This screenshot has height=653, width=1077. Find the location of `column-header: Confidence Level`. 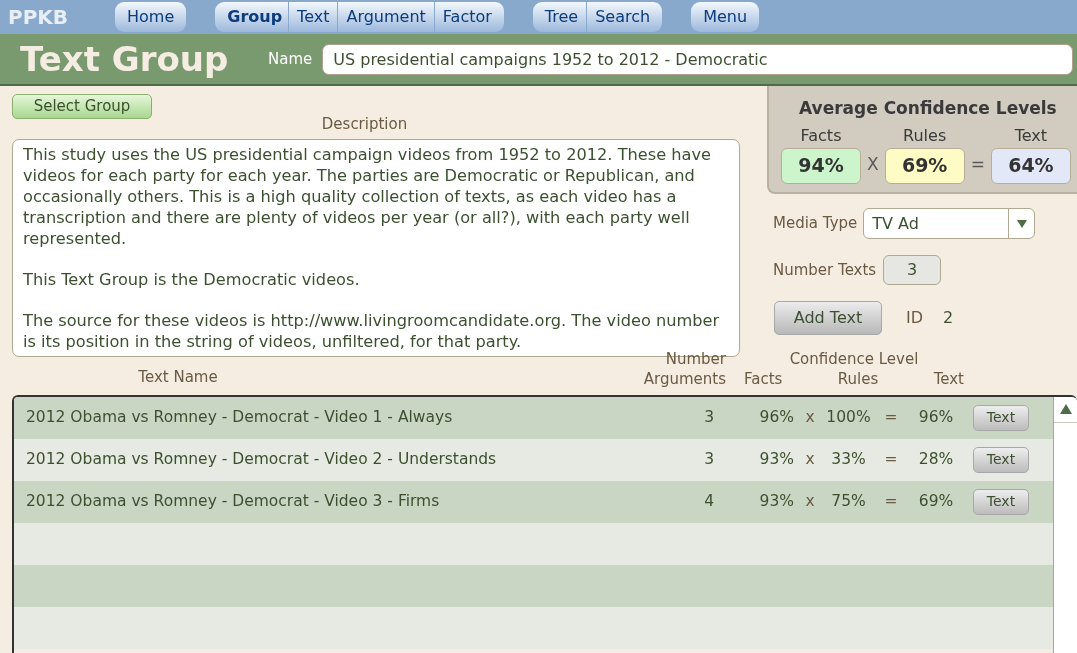

column-header: Confidence Level is located at coordinates (854, 358).